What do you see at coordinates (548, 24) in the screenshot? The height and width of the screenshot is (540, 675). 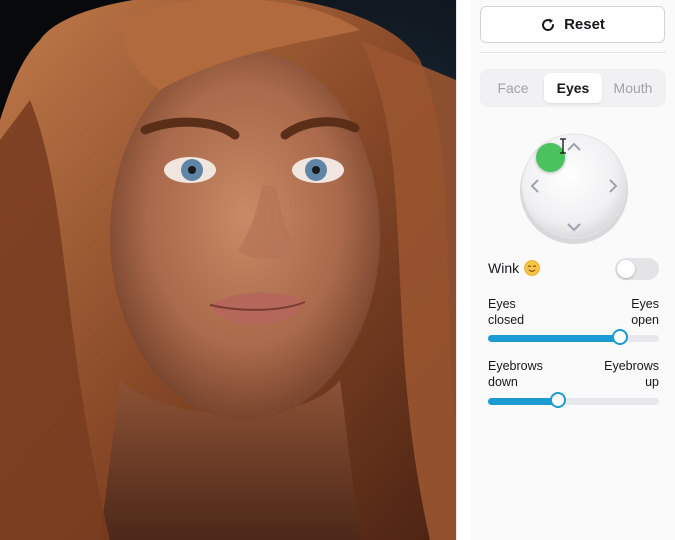 I see `rotate-cw-icon` at bounding box center [548, 24].